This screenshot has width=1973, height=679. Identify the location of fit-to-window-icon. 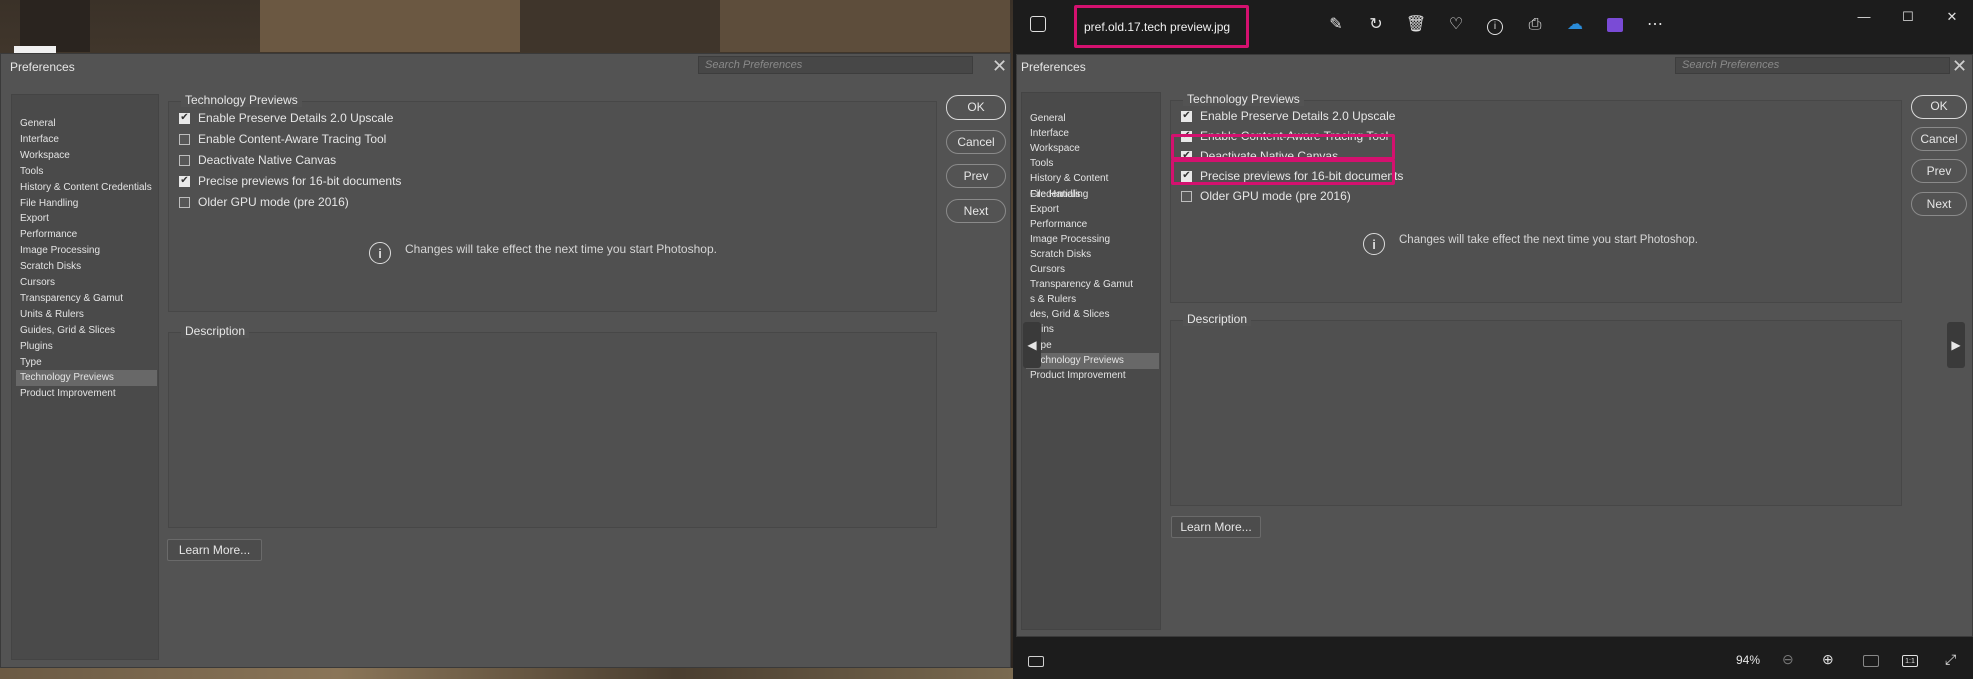
(1871, 661).